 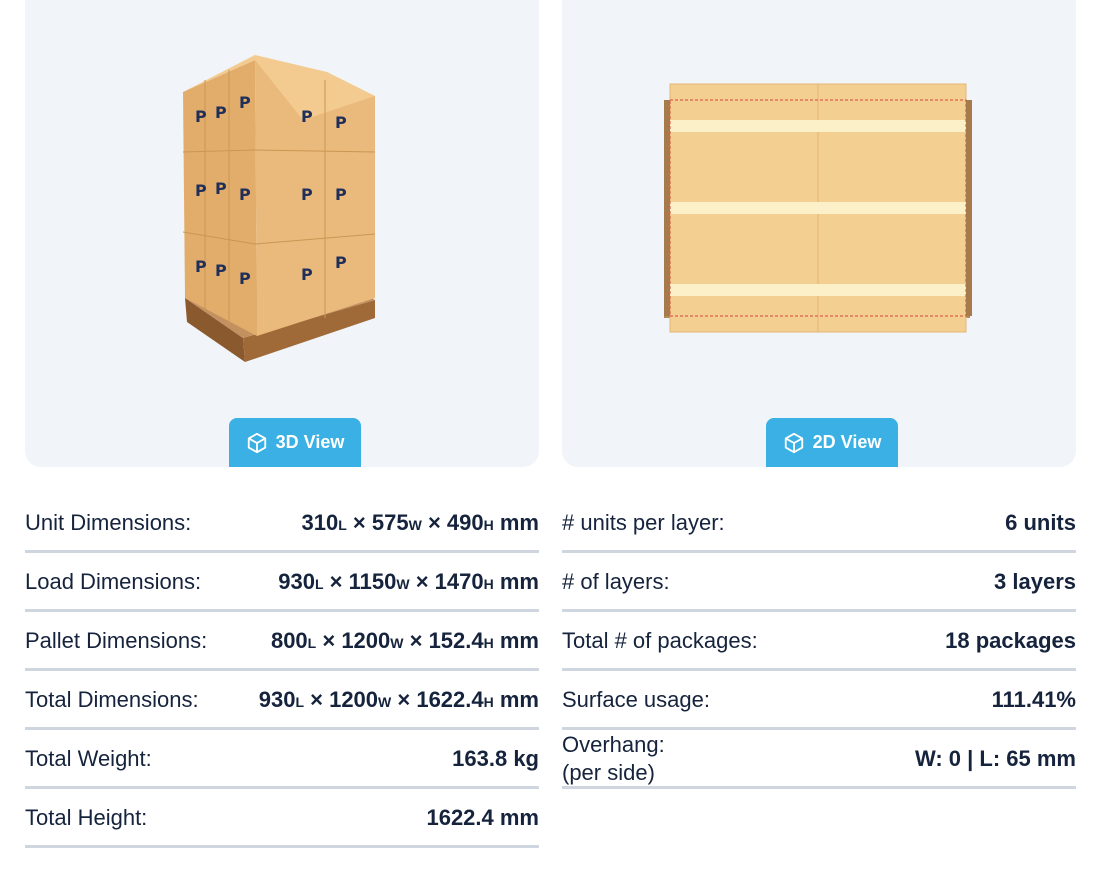 I want to click on 3d-view-button: 3D View, so click(x=295, y=442).